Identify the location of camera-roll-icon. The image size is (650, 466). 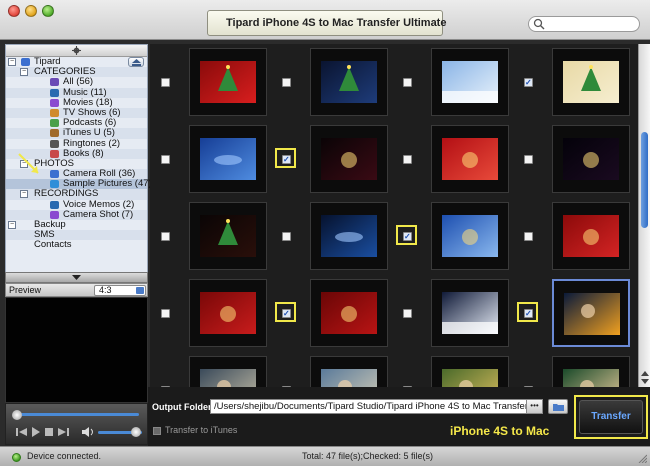
(54, 174).